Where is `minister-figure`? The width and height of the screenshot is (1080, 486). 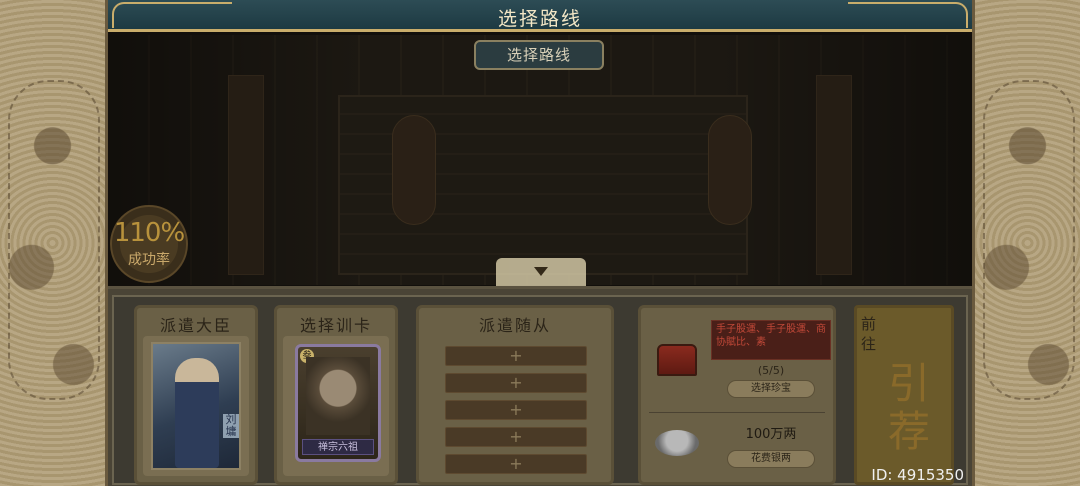 minister-figure is located at coordinates (197, 413).